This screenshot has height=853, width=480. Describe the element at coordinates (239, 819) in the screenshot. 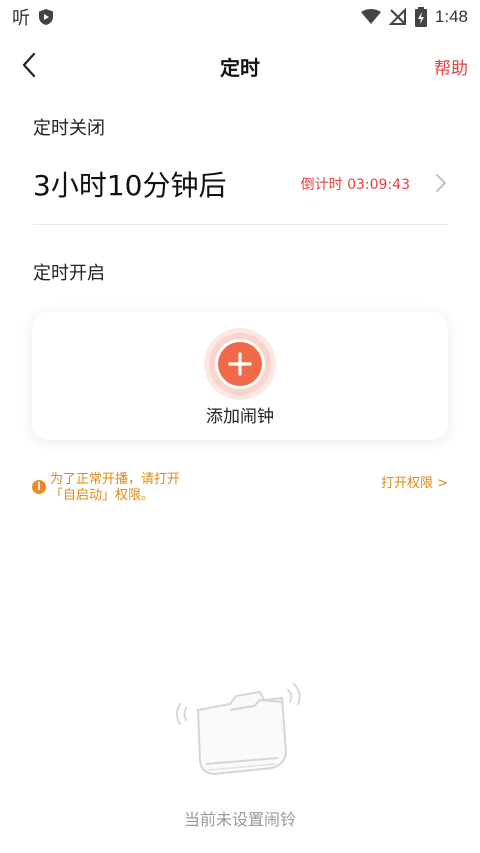

I see `empty-state-text: 当前未设置闹铃` at that location.